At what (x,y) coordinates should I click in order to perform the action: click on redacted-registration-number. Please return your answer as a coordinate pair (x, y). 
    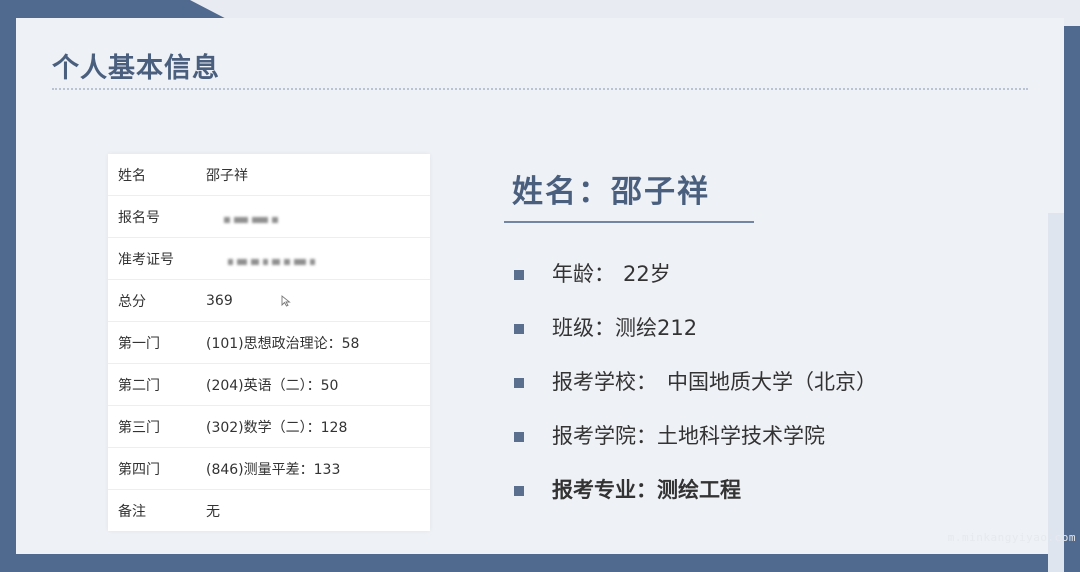
    Looking at the image, I should click on (253, 217).